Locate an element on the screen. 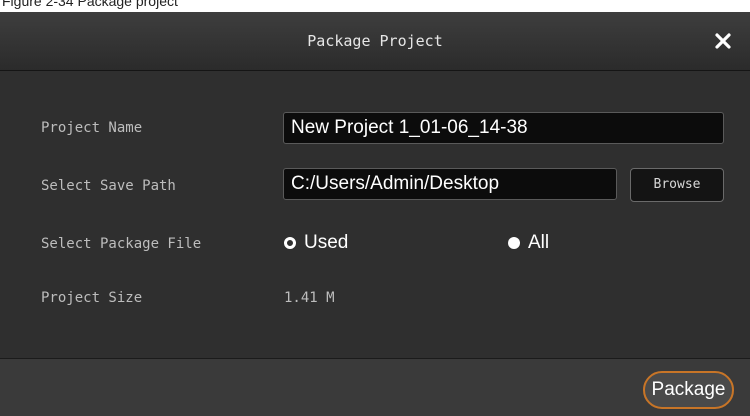  radio-selected-icon is located at coordinates (514, 243).